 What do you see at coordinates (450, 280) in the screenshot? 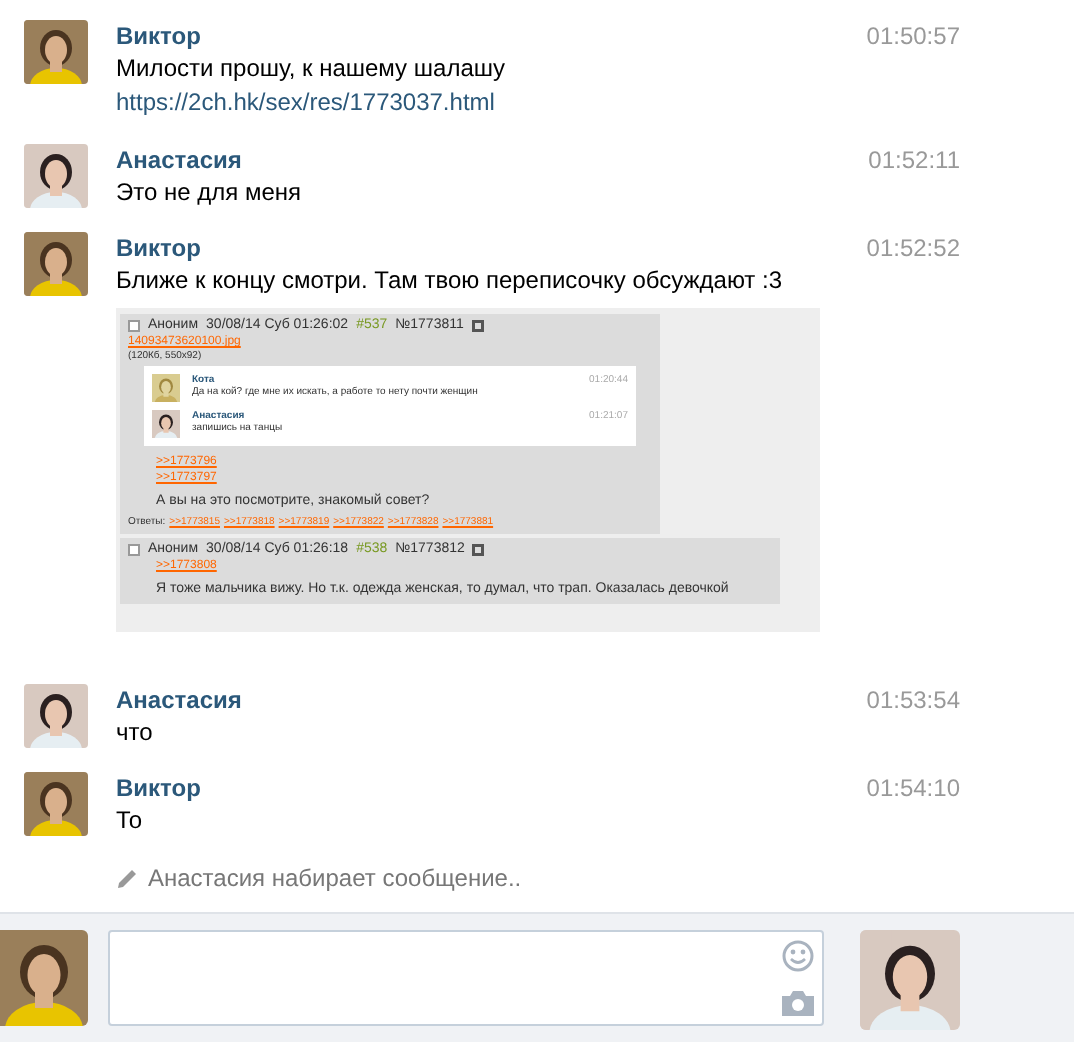
I see `message-text: Ближе к концу смотри. Там твою переписочку обсуждают :3` at bounding box center [450, 280].